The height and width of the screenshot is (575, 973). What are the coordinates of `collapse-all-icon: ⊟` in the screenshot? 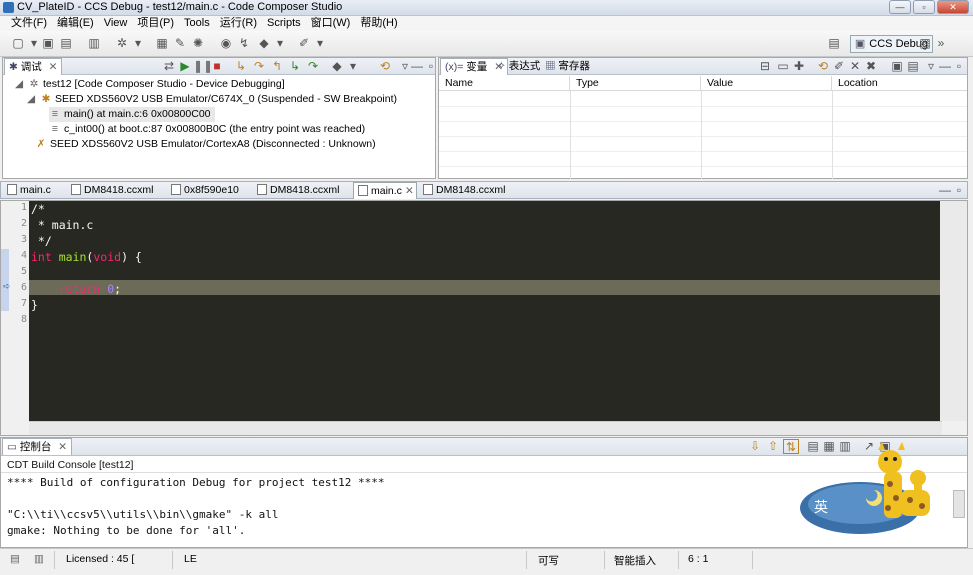 It's located at (765, 66).